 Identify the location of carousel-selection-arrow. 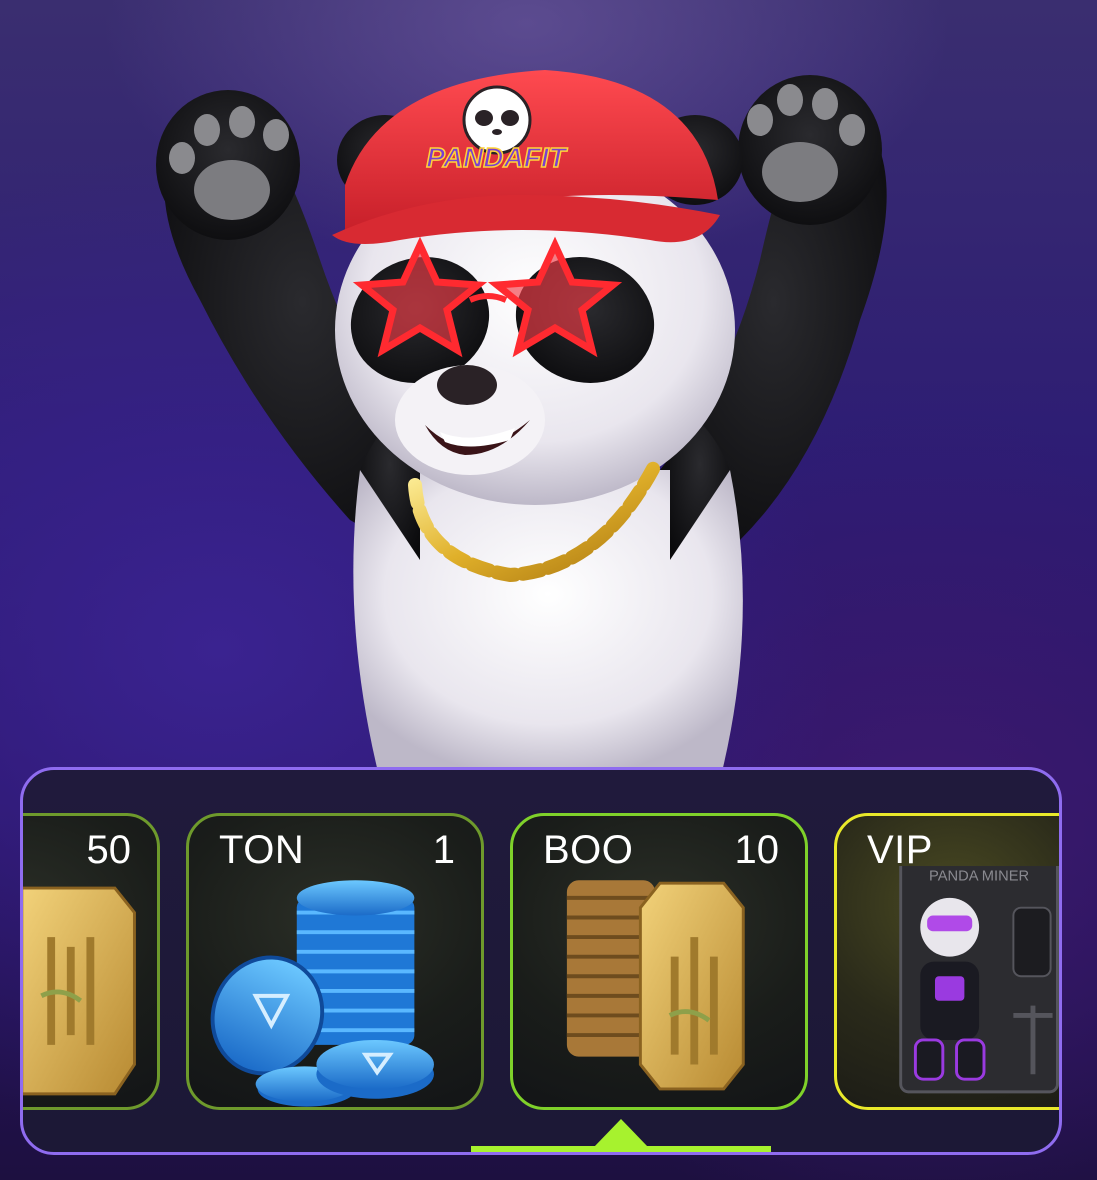
(621, 1133).